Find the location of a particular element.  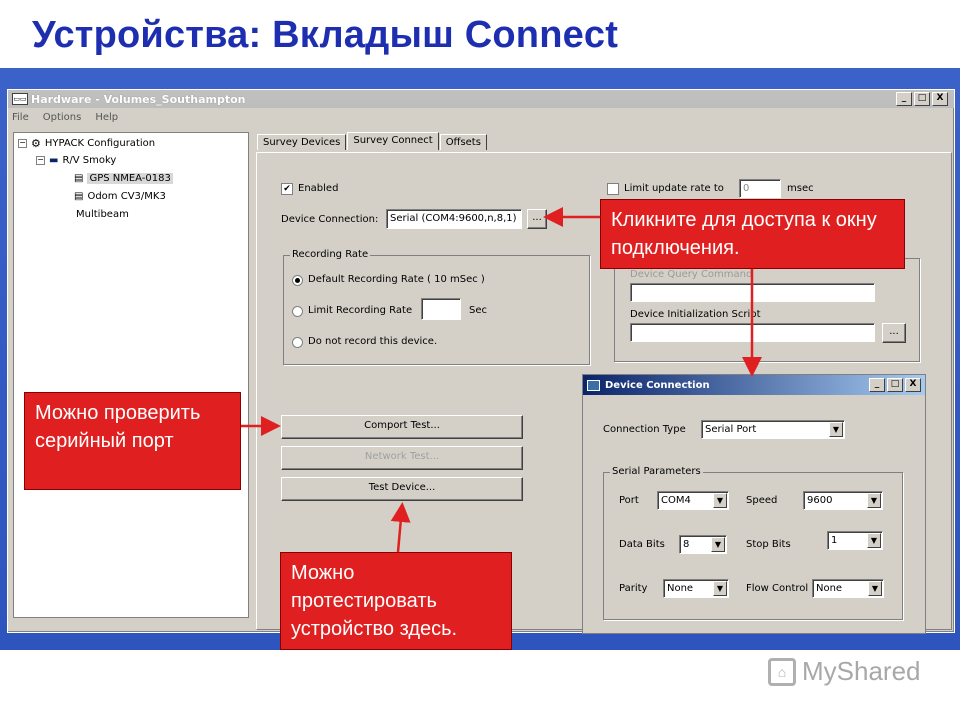

parity-select: None ▼ is located at coordinates (696, 588).